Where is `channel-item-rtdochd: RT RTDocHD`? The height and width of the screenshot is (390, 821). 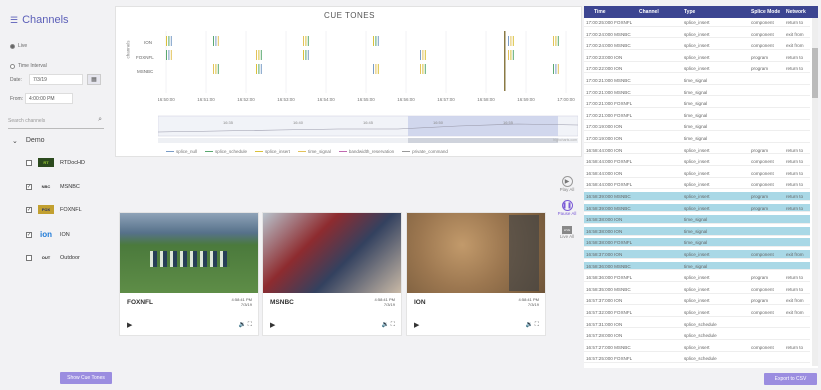
channel-item-rtdochd: RT RTDocHD is located at coordinates (55, 162).